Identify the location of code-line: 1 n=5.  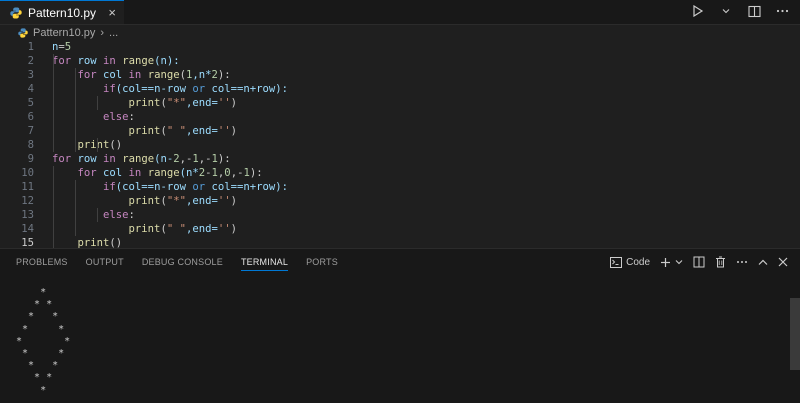
(400, 47).